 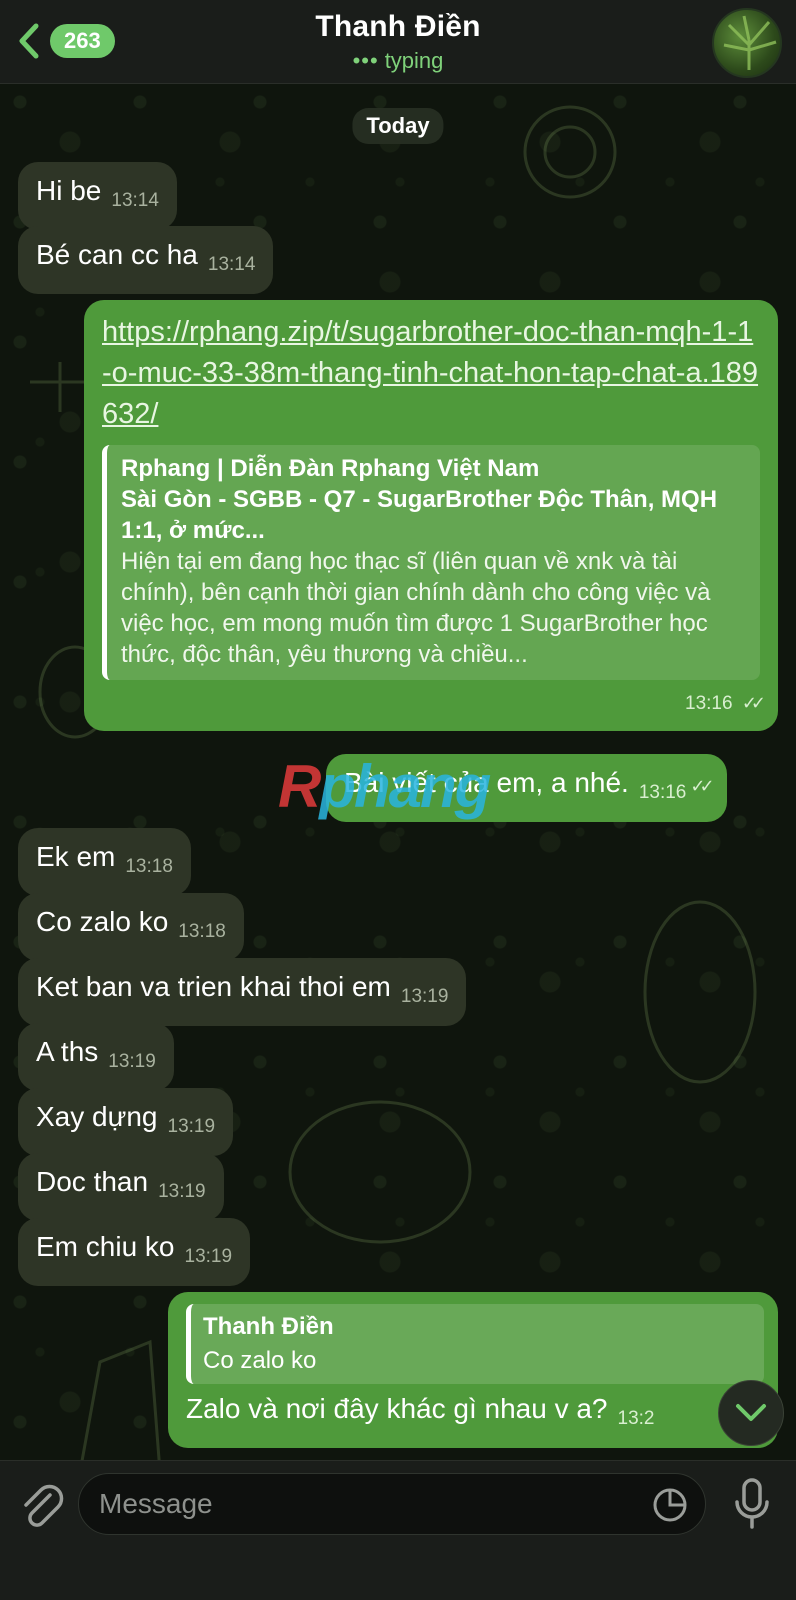 I want to click on microphone-icon, so click(x=752, y=1504).